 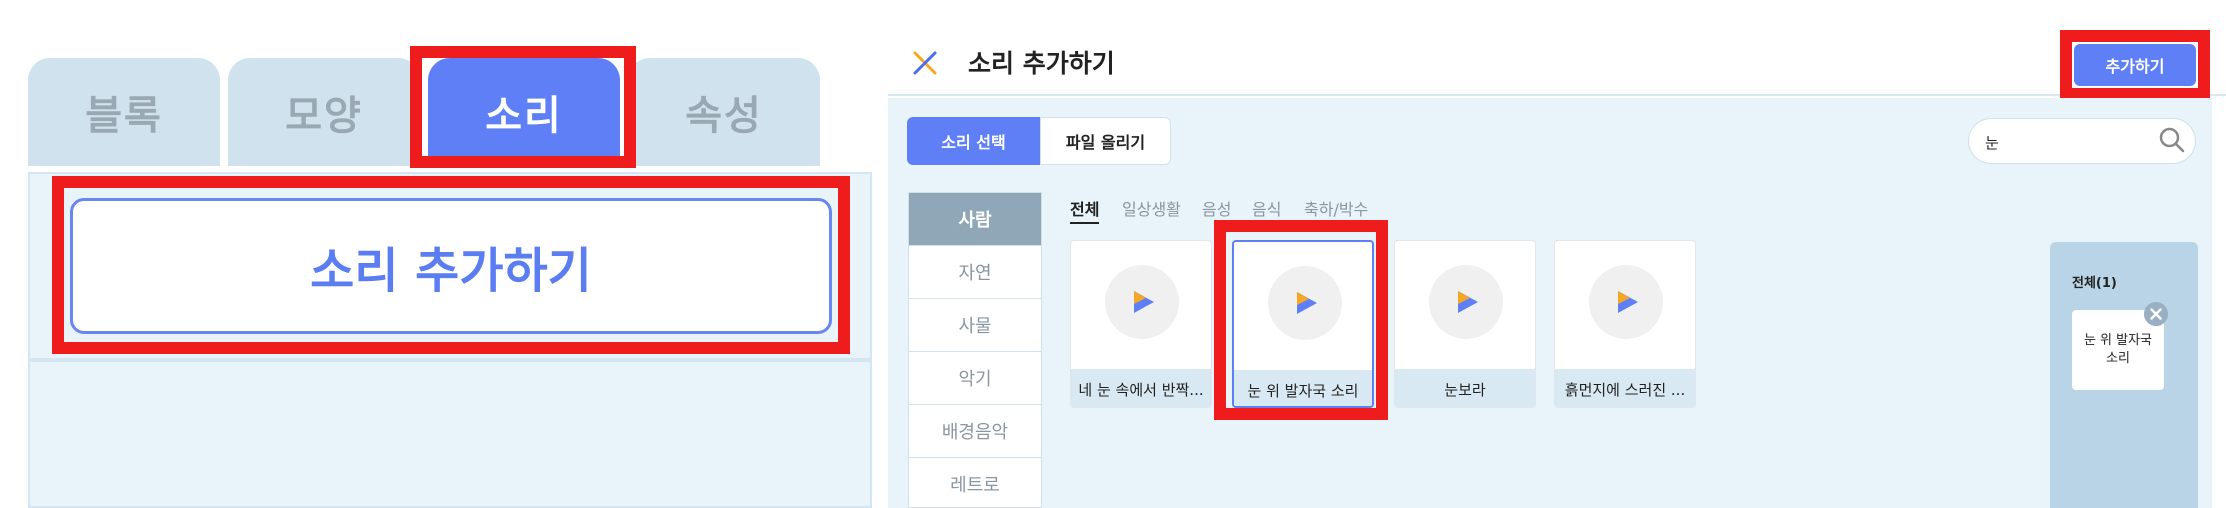 I want to click on tab-shape: 모양, so click(x=324, y=112).